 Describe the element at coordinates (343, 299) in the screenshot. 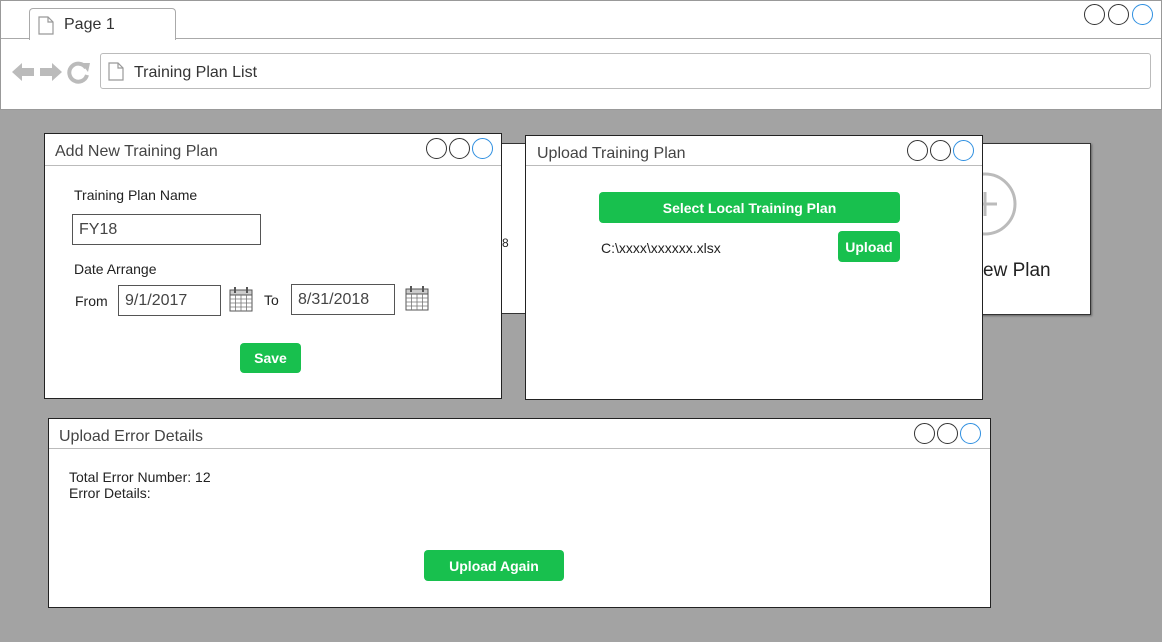

I see `to-date-input: 8/31/2018` at that location.